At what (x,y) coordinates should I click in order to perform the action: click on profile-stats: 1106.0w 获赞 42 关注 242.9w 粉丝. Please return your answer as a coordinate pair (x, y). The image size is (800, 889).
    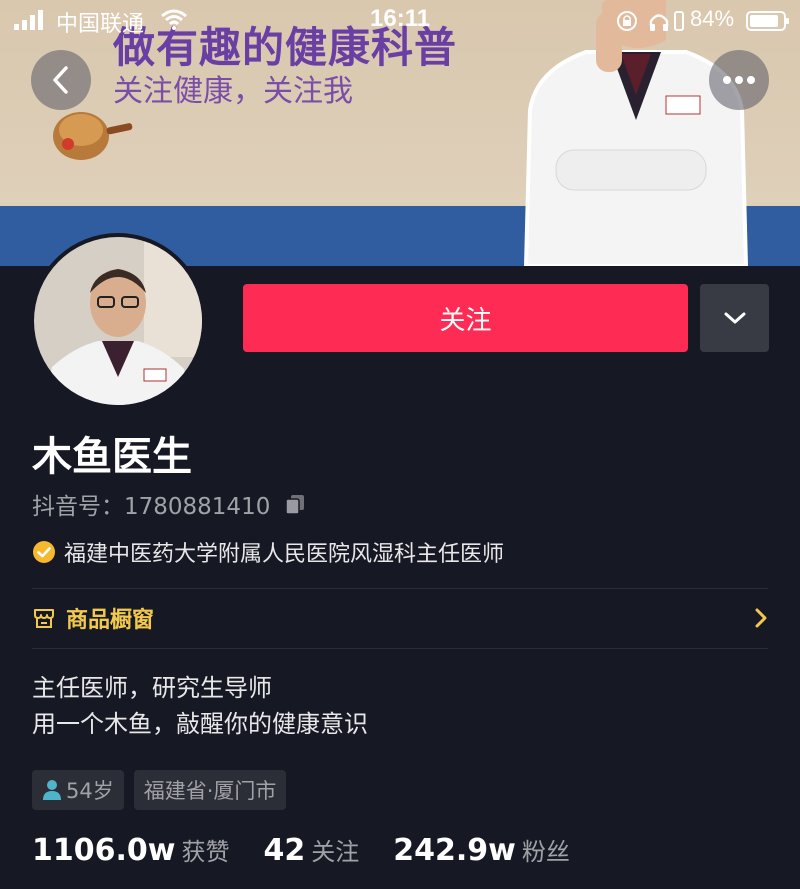
    Looking at the image, I should click on (318, 850).